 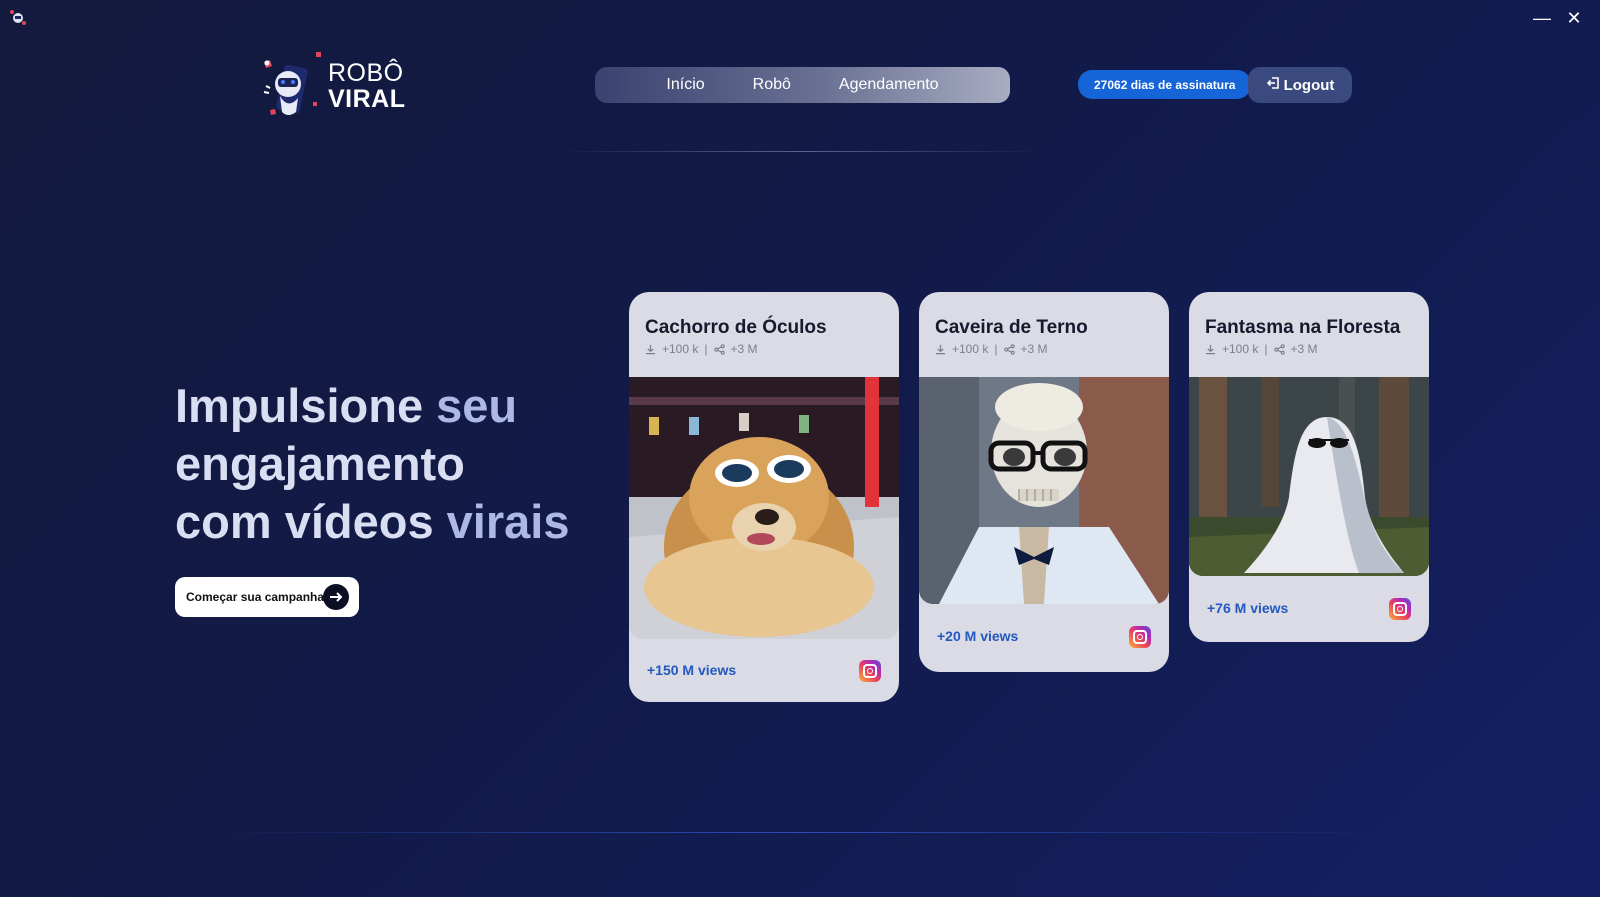 What do you see at coordinates (736, 327) in the screenshot?
I see `card-title: Cachorro de Óculos` at bounding box center [736, 327].